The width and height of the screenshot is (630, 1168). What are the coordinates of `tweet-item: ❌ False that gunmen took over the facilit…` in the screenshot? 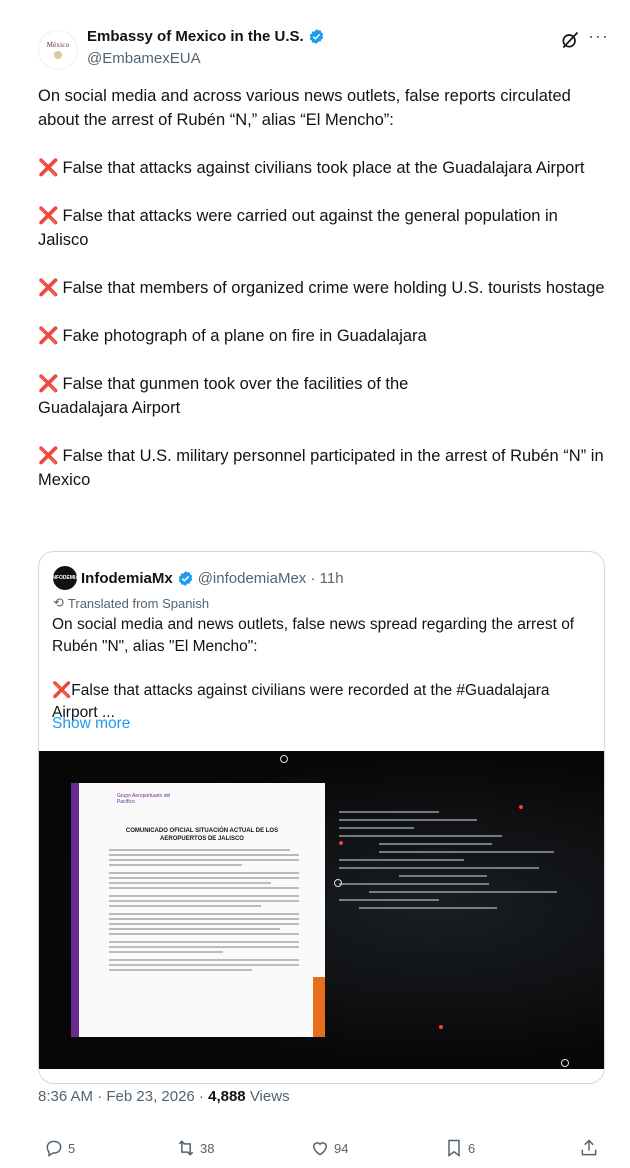 It's located at (248, 396).